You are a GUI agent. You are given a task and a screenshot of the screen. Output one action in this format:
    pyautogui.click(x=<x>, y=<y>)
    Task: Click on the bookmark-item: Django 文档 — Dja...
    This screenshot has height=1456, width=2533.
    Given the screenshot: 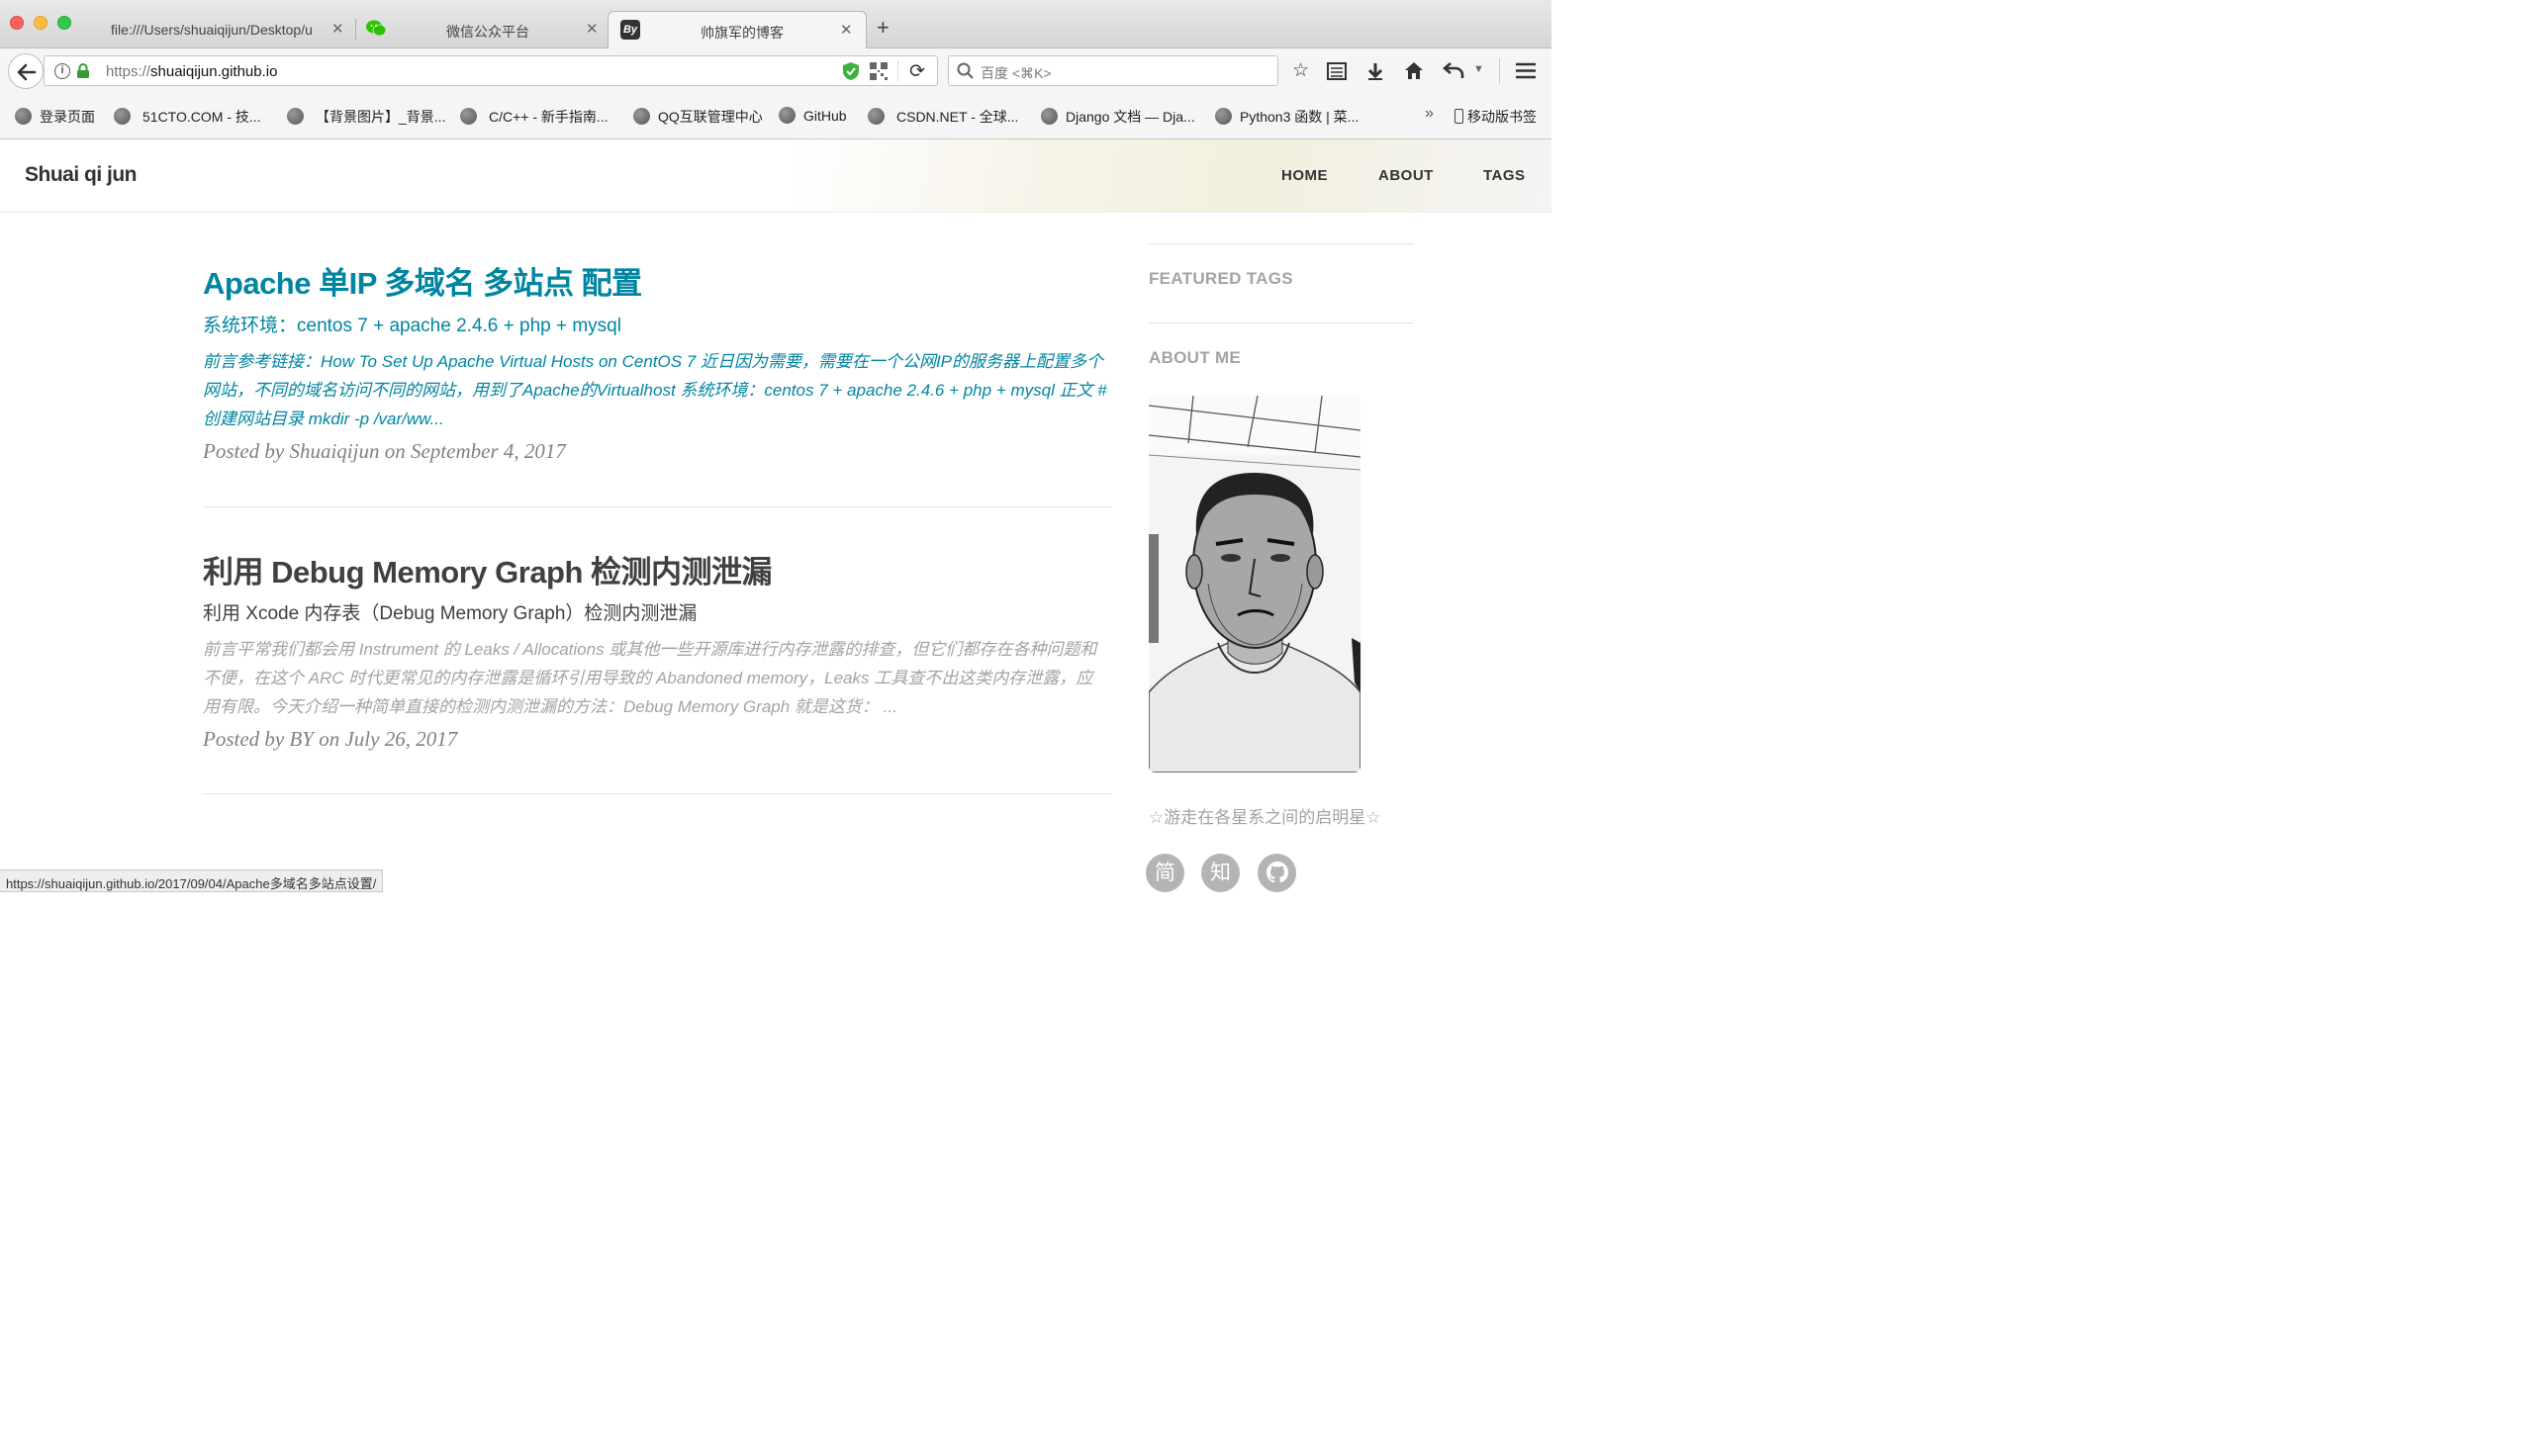 What is the action you would take?
    pyautogui.click(x=1118, y=117)
    